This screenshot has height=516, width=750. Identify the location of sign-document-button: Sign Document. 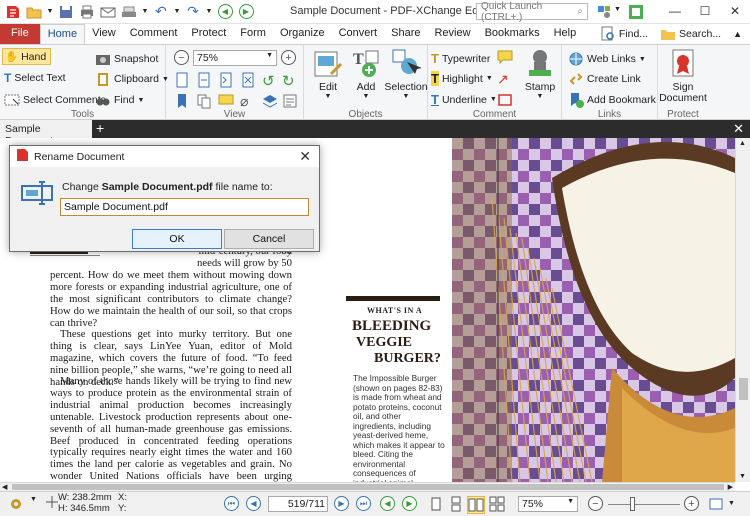
(683, 76).